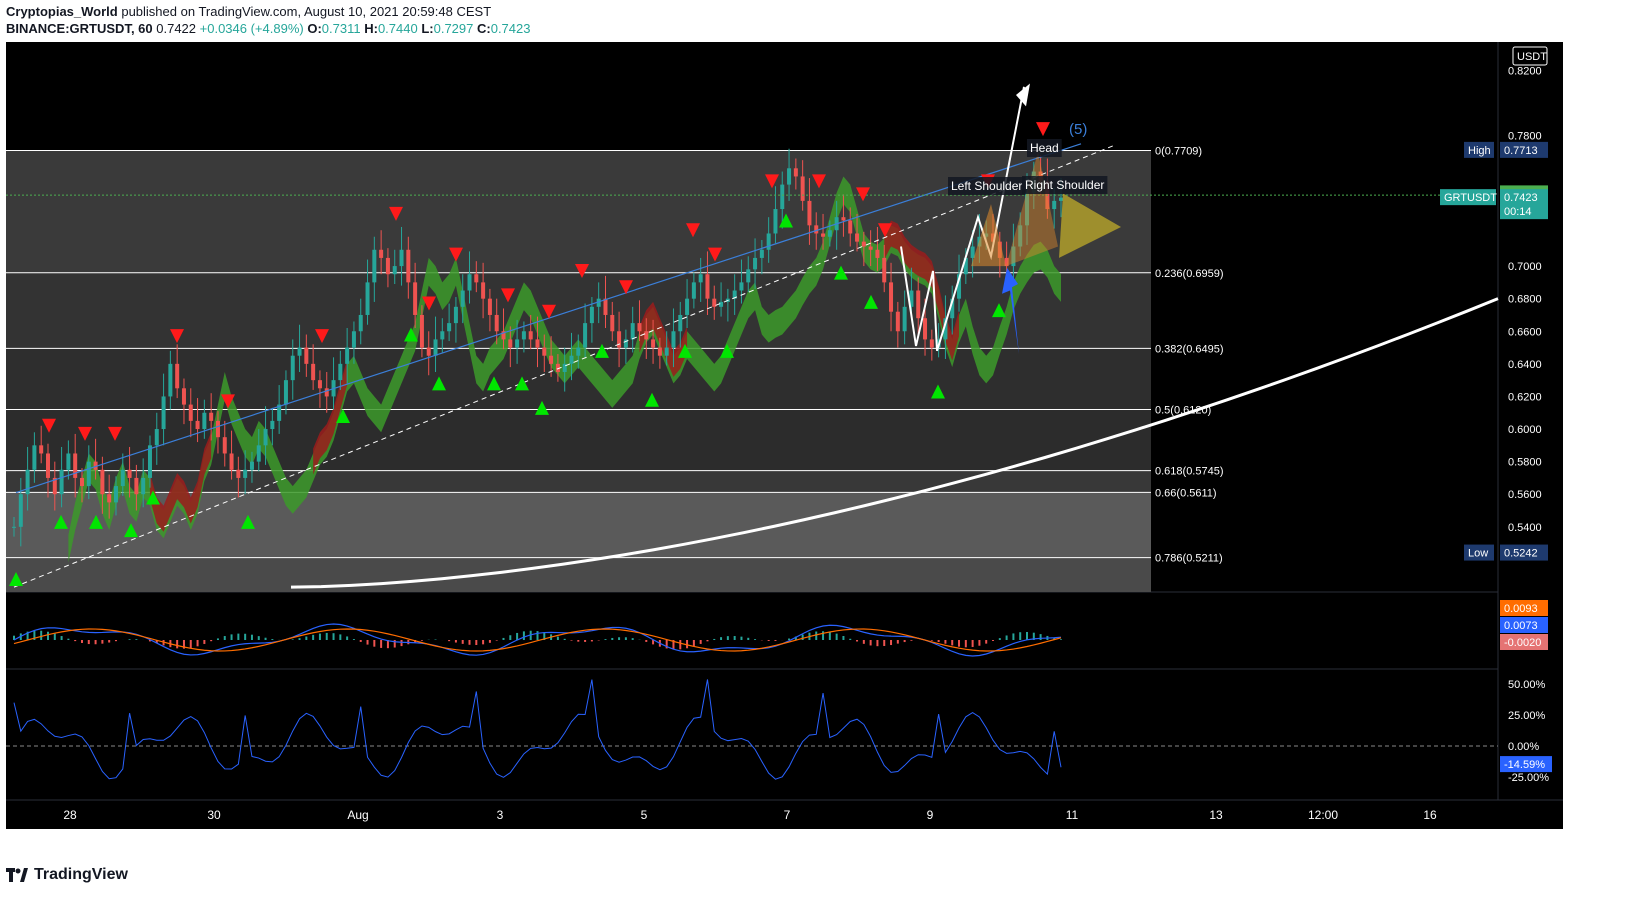 The image size is (1627, 897). I want to click on price-tick: 0.5400, so click(1525, 528).